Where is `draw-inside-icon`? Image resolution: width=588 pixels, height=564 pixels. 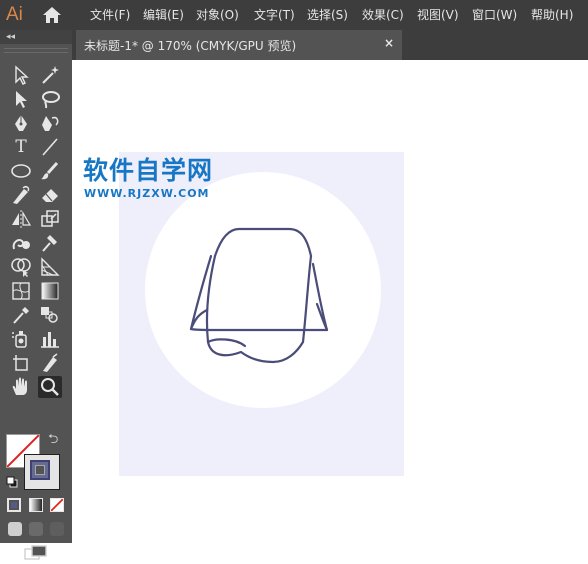
draw-inside-icon is located at coordinates (57, 529).